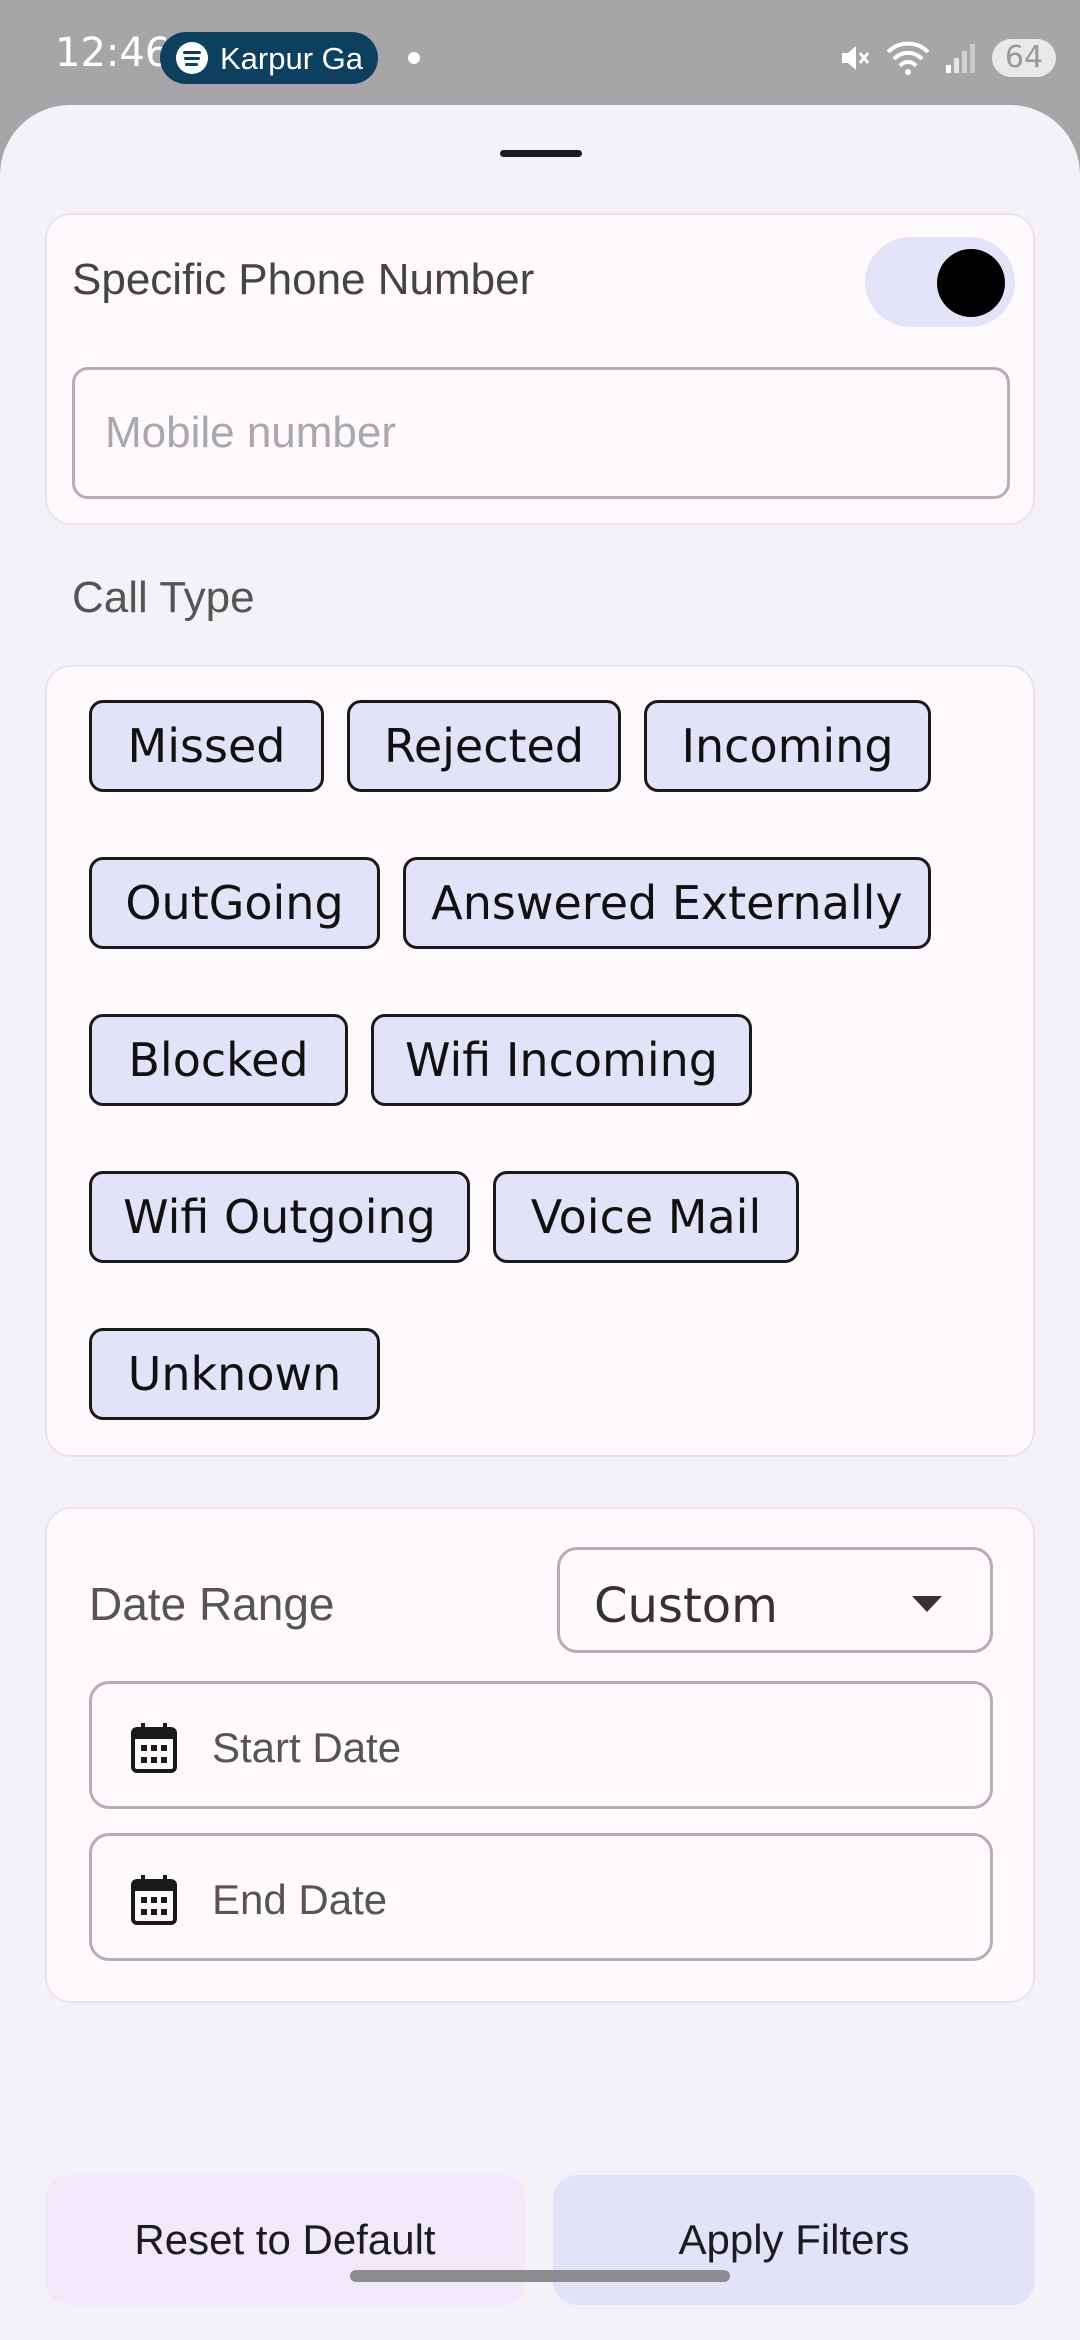 Image resolution: width=1080 pixels, height=2340 pixels. Describe the element at coordinates (856, 58) in the screenshot. I see `mute-icon` at that location.